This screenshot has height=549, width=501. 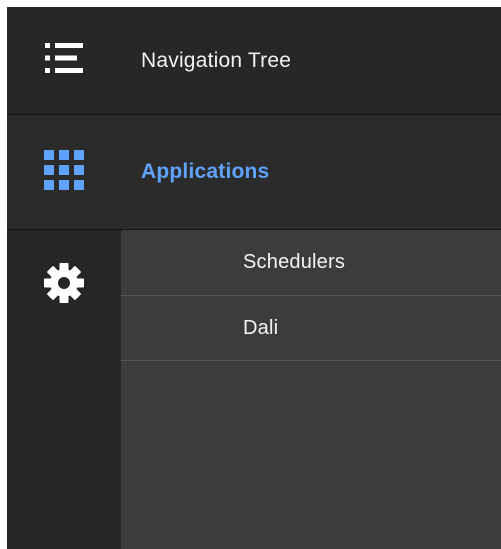 I want to click on nav-item-label: Applications, so click(x=205, y=171).